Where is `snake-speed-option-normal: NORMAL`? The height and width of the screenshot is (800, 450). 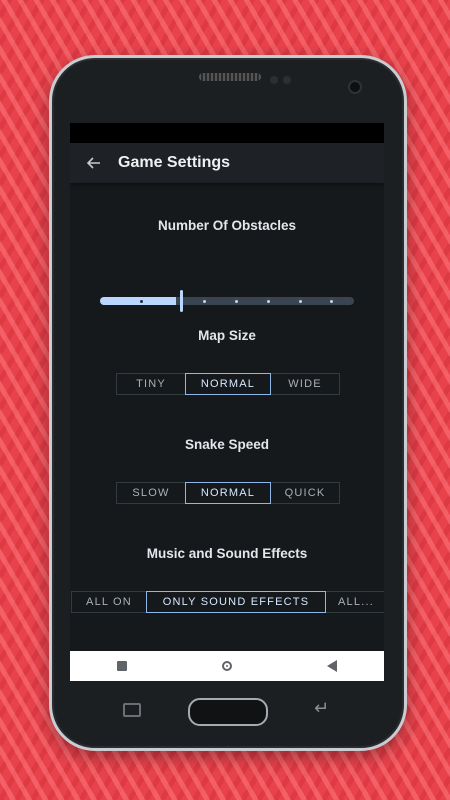
snake-speed-option-normal: NORMAL is located at coordinates (228, 493).